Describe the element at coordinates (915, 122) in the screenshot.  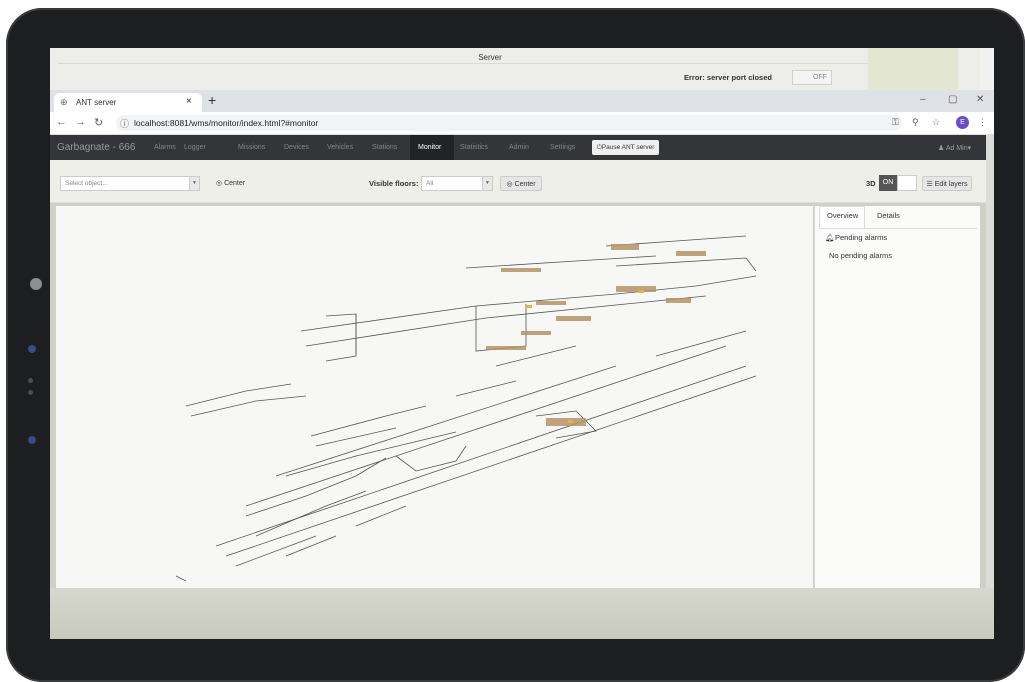
I see `zoom-icon: ⚲` at that location.